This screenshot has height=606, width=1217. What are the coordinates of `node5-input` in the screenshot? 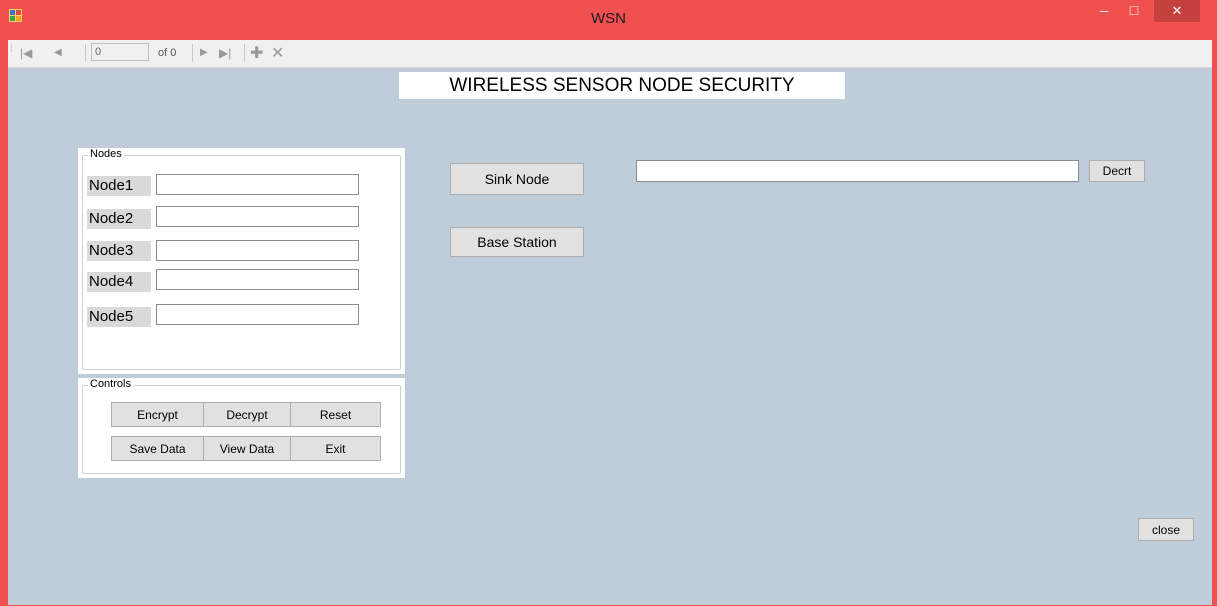 It's located at (257, 314).